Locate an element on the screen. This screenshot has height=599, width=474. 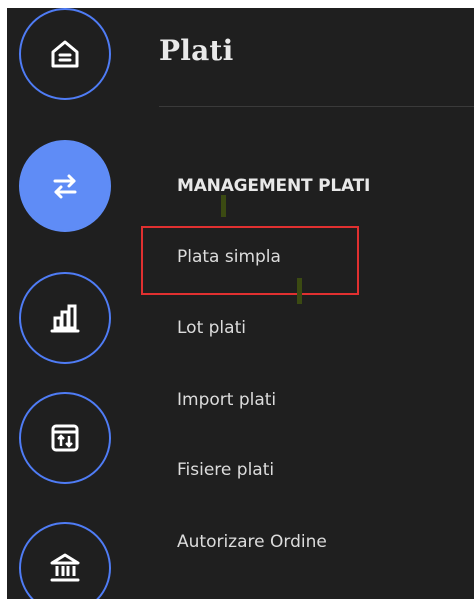
import-export-icon is located at coordinates (65, 438).